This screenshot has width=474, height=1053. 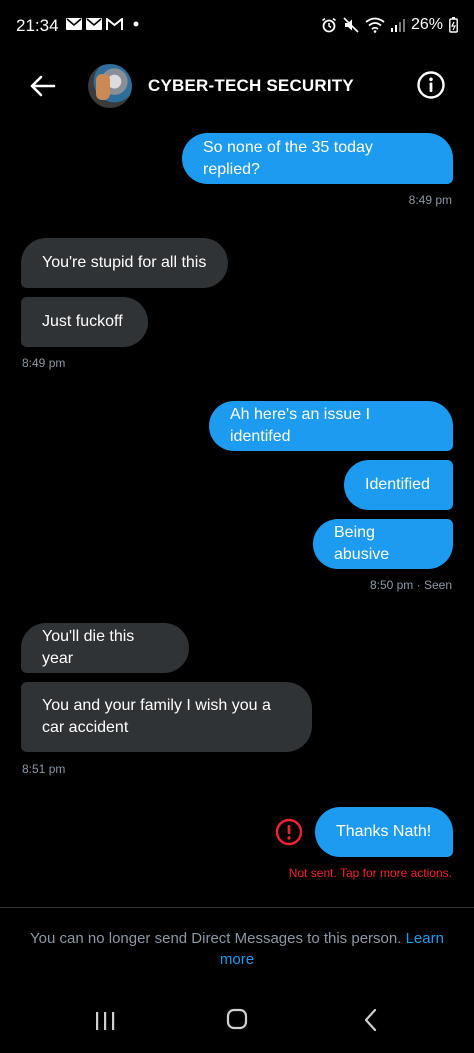 I want to click on message-timestamp: 8:51 pm, so click(x=44, y=769).